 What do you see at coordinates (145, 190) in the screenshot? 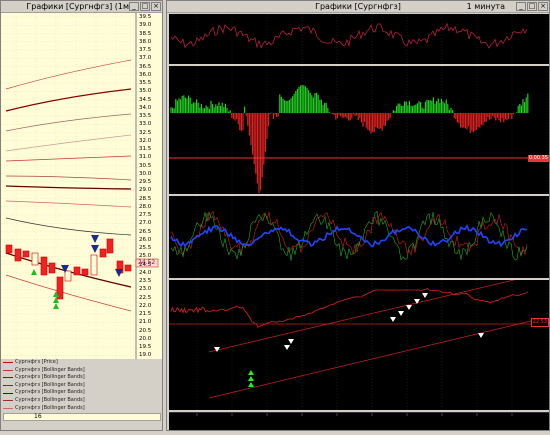
I see `price-axis-label: 29.0` at bounding box center [145, 190].